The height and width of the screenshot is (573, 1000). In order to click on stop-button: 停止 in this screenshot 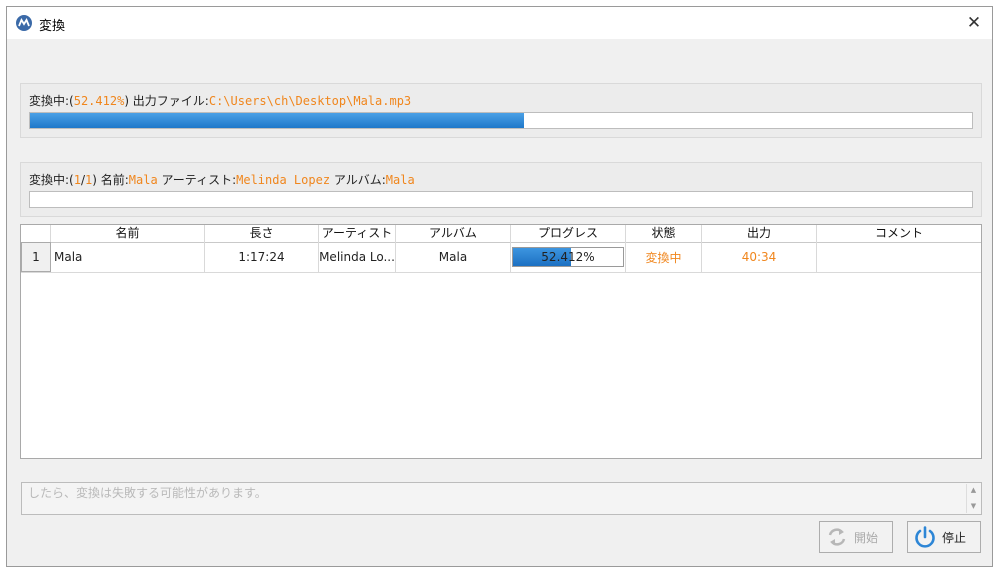, I will do `click(944, 537)`.